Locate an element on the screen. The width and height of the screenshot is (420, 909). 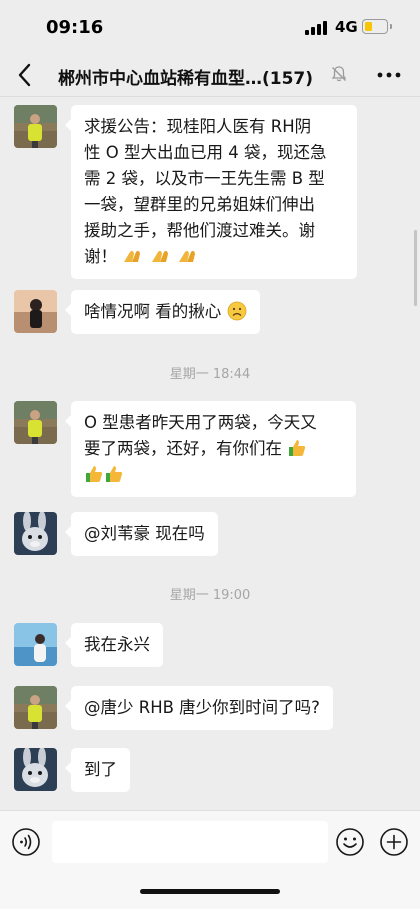
status-bar: 09:16 4G is located at coordinates (210, 27).